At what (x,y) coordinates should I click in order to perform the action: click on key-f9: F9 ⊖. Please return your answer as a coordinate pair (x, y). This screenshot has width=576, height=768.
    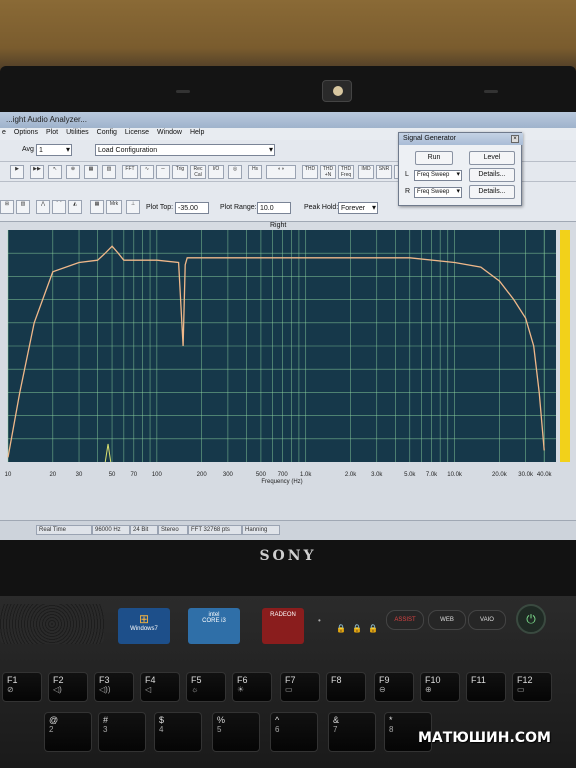
    Looking at the image, I should click on (394, 687).